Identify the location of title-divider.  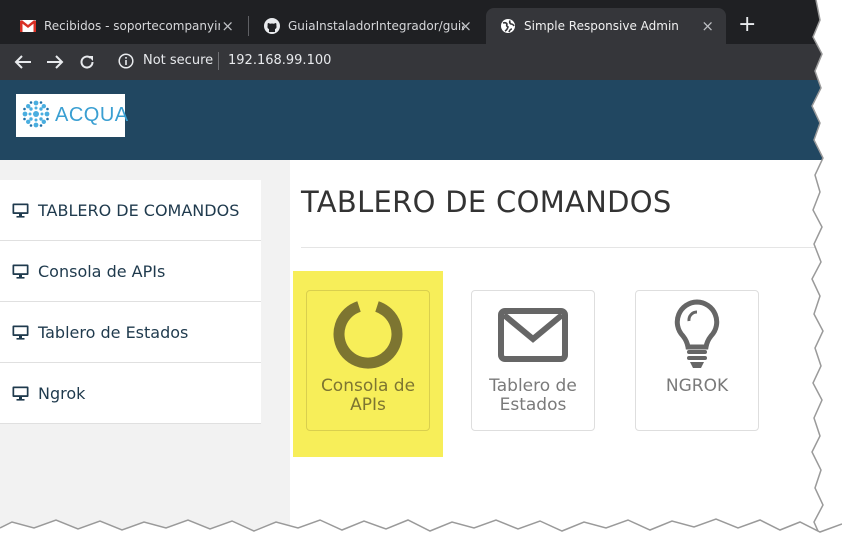
(561, 247).